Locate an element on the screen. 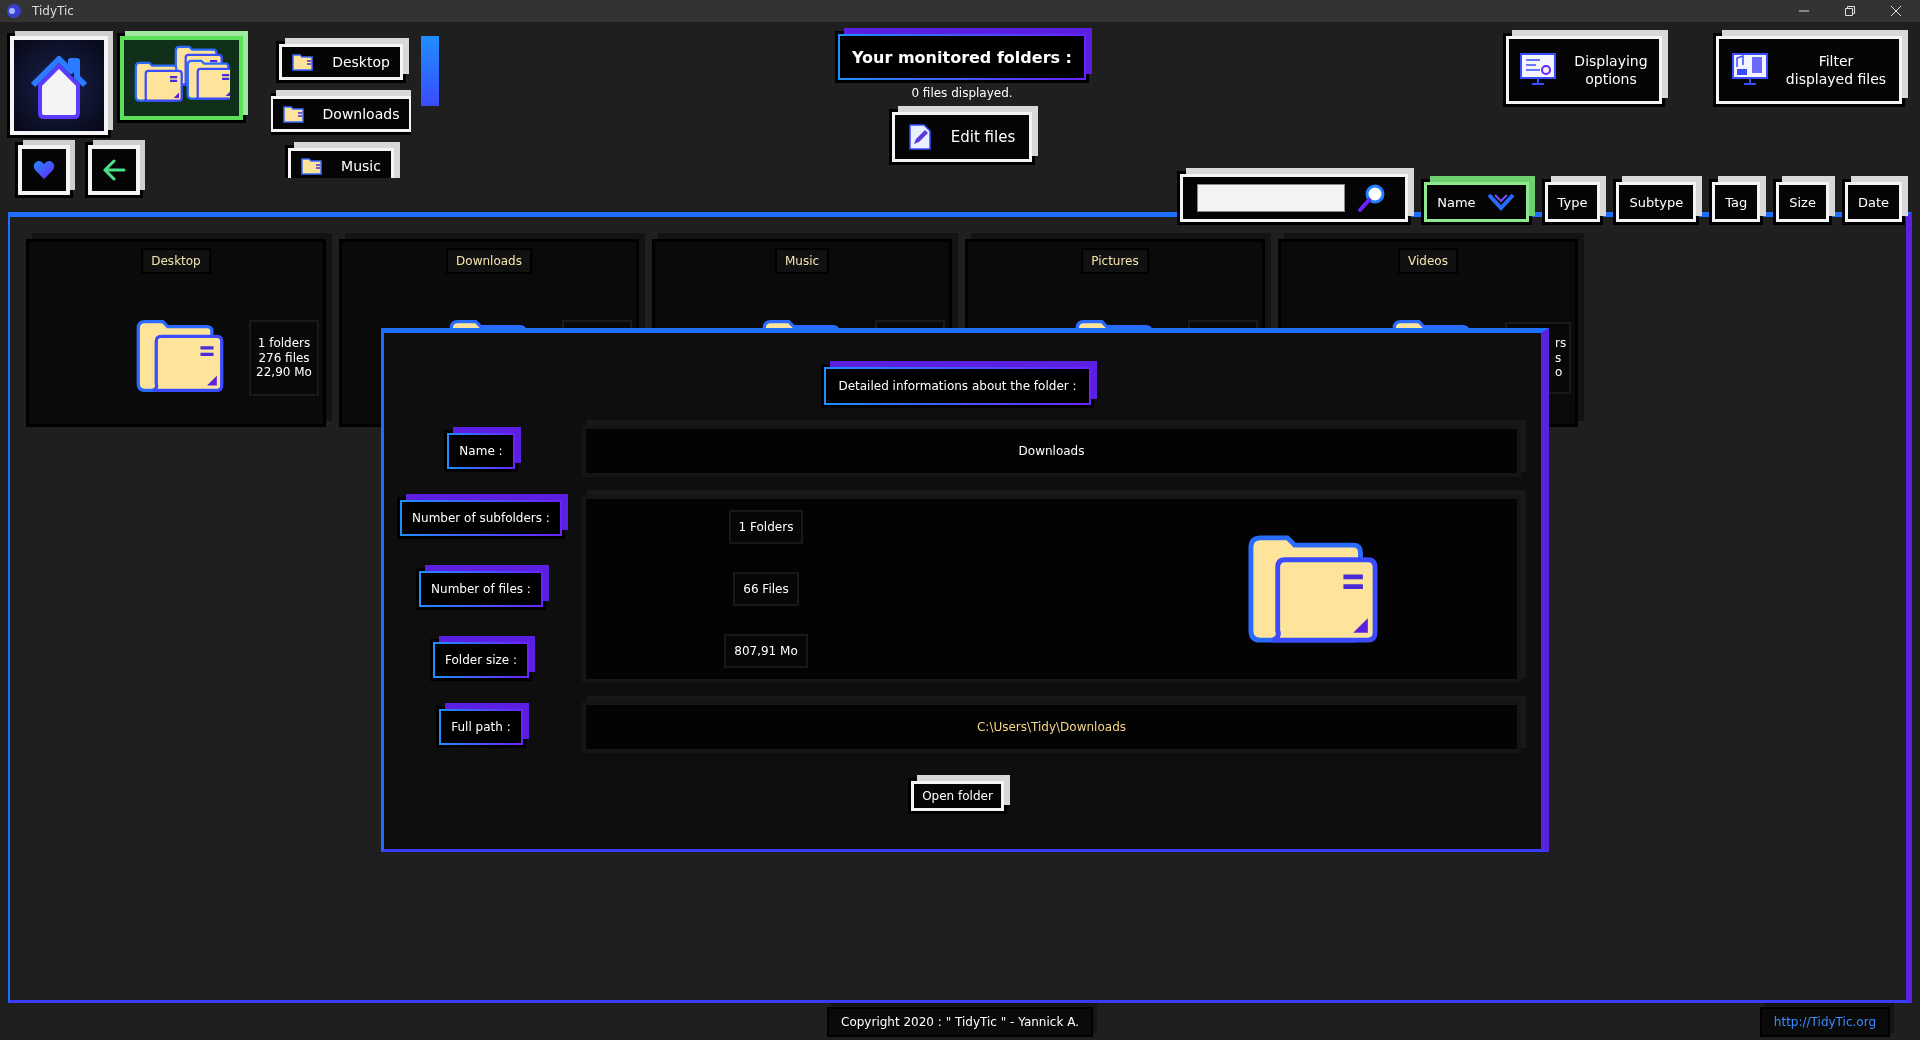  monitor-media-icon is located at coordinates (1749, 70).